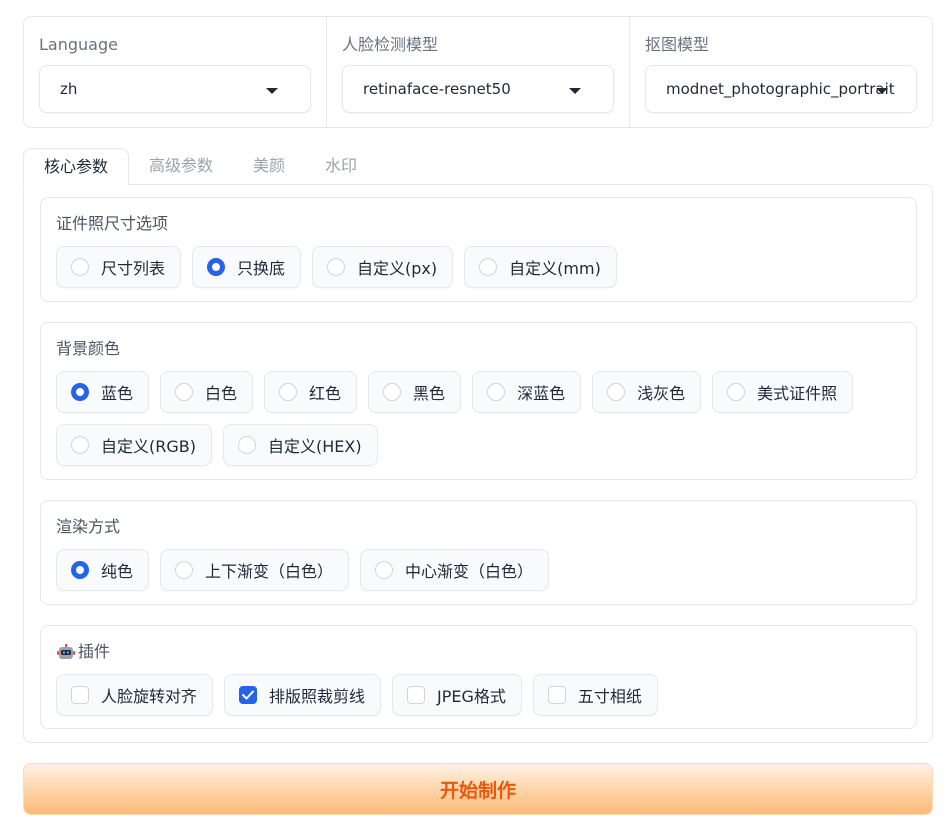  I want to click on plugins-list: 人脸旋转对齐 排版照裁剪线 JPEG格式 五寸相纸, so click(478, 695).